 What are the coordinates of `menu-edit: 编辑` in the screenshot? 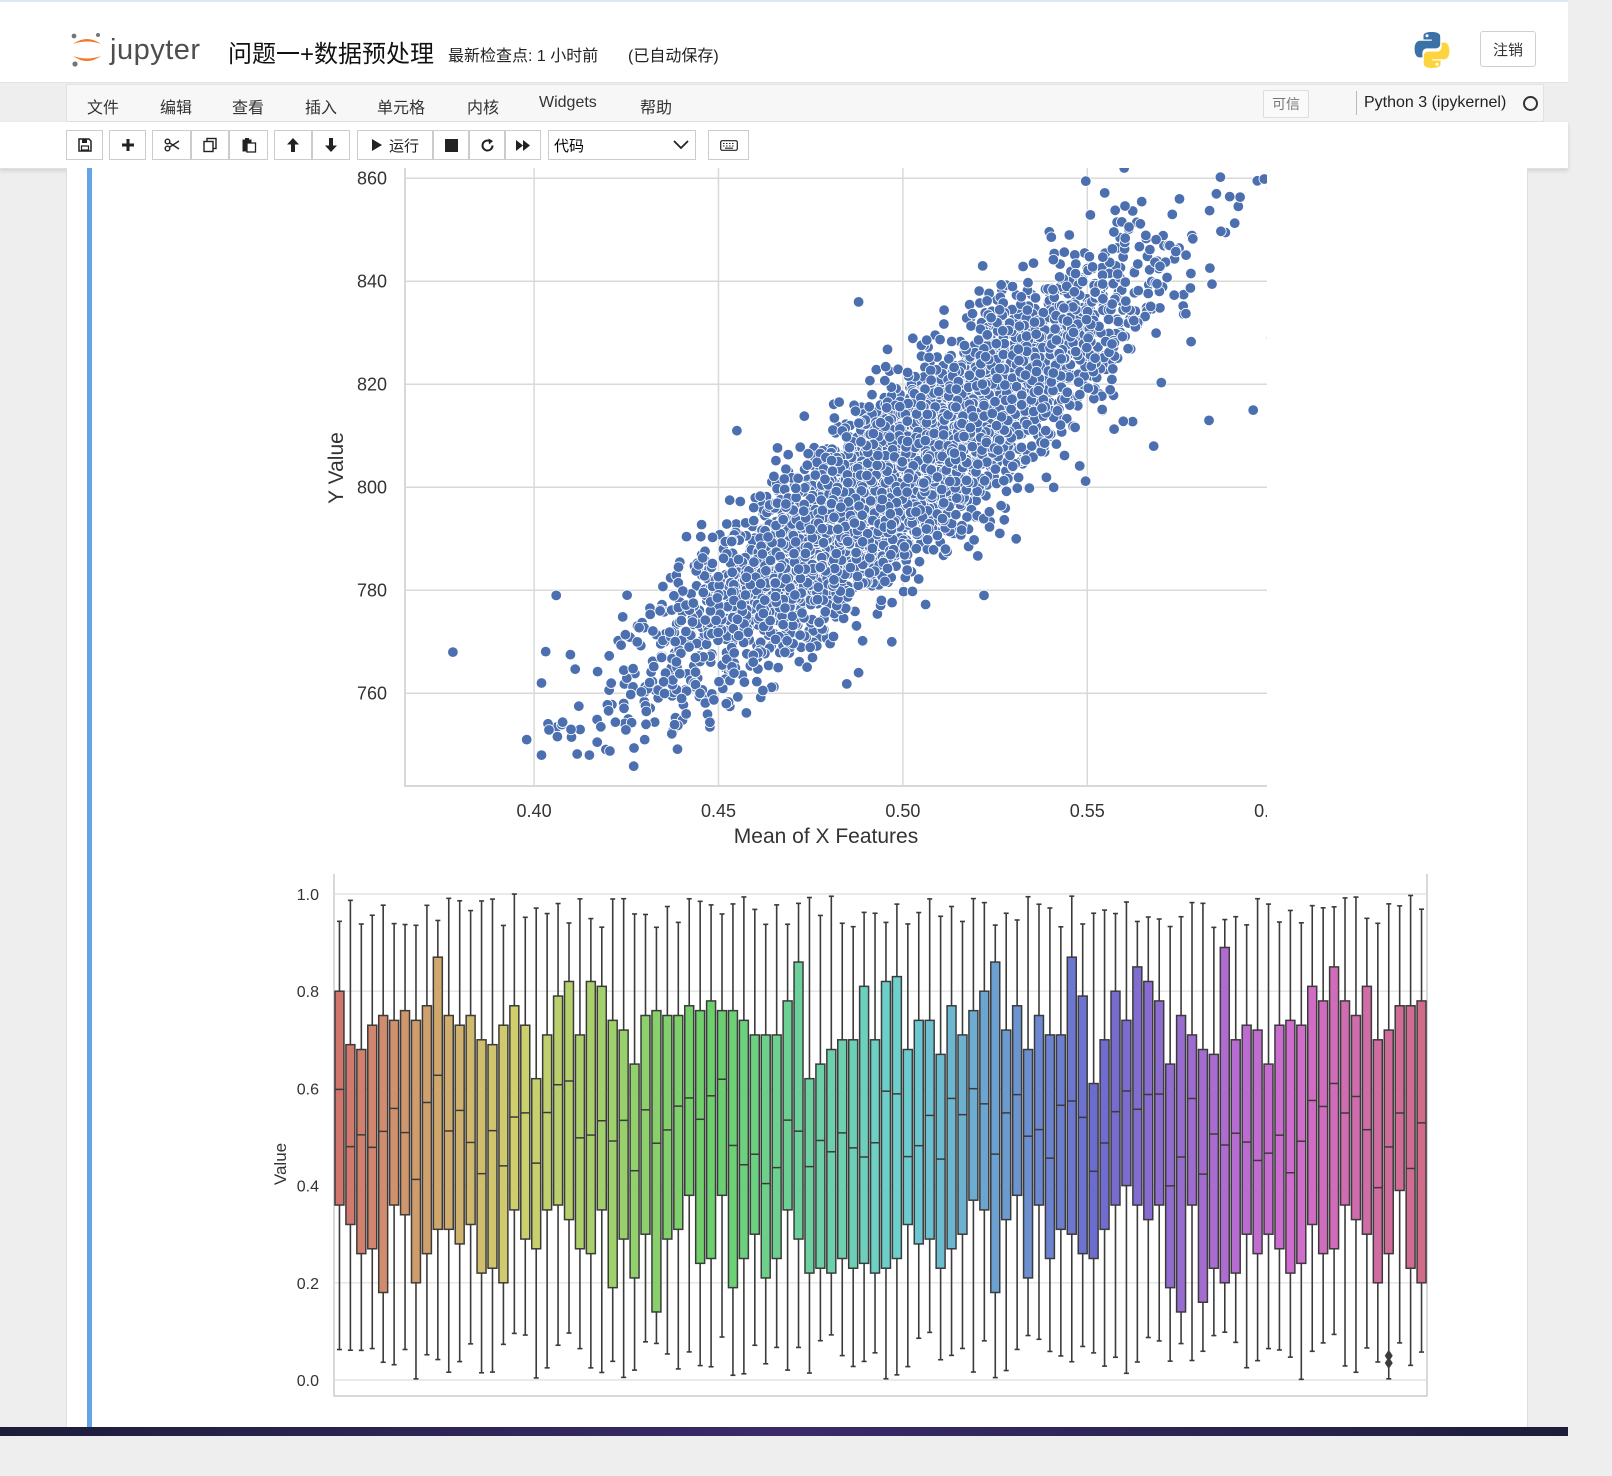 It's located at (176, 106).